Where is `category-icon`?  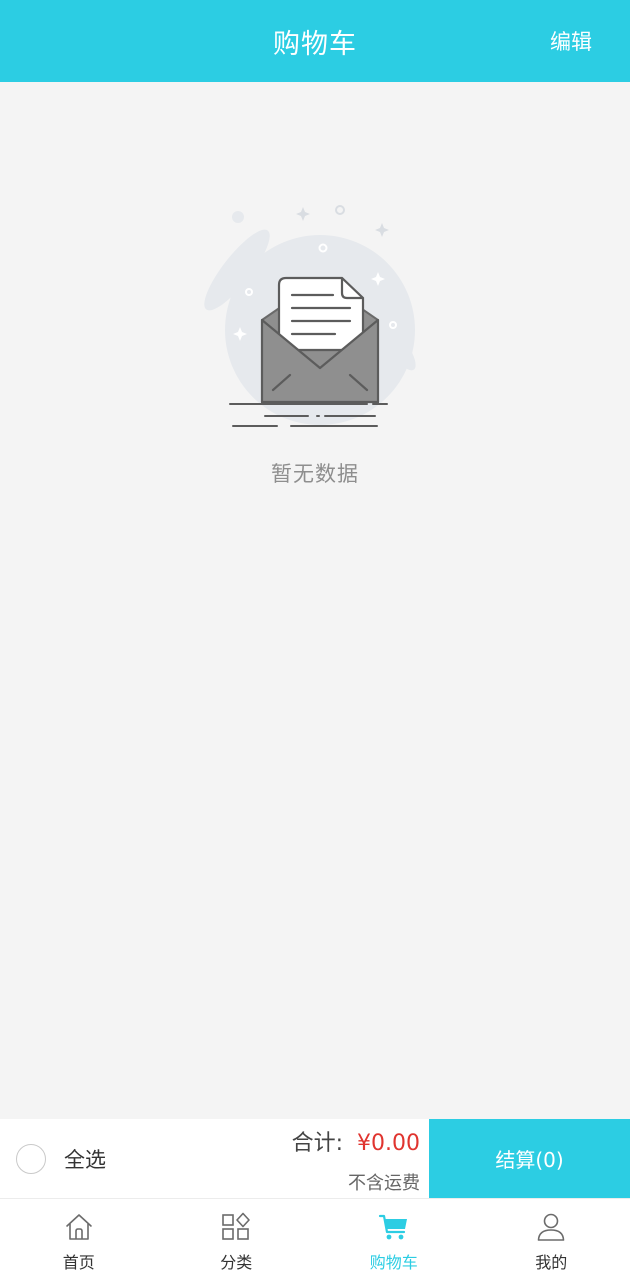 category-icon is located at coordinates (236, 1226).